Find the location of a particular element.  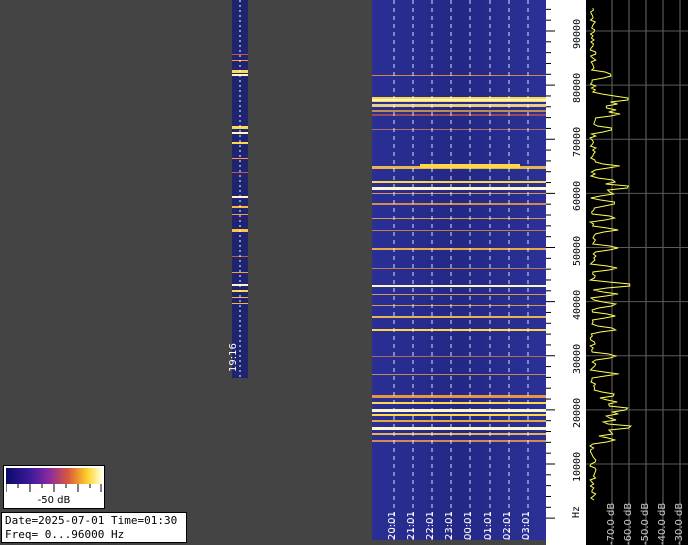

frequency-tick-label: 40000 is located at coordinates (577, 304).